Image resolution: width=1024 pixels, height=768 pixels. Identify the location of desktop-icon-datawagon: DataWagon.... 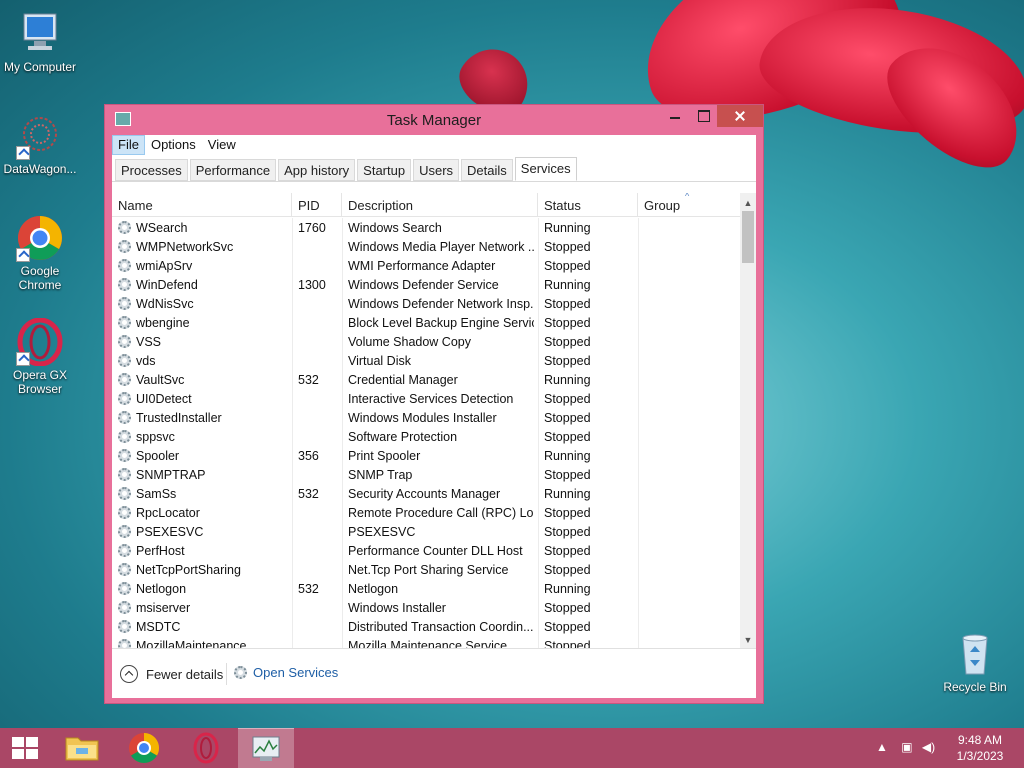
(40, 144).